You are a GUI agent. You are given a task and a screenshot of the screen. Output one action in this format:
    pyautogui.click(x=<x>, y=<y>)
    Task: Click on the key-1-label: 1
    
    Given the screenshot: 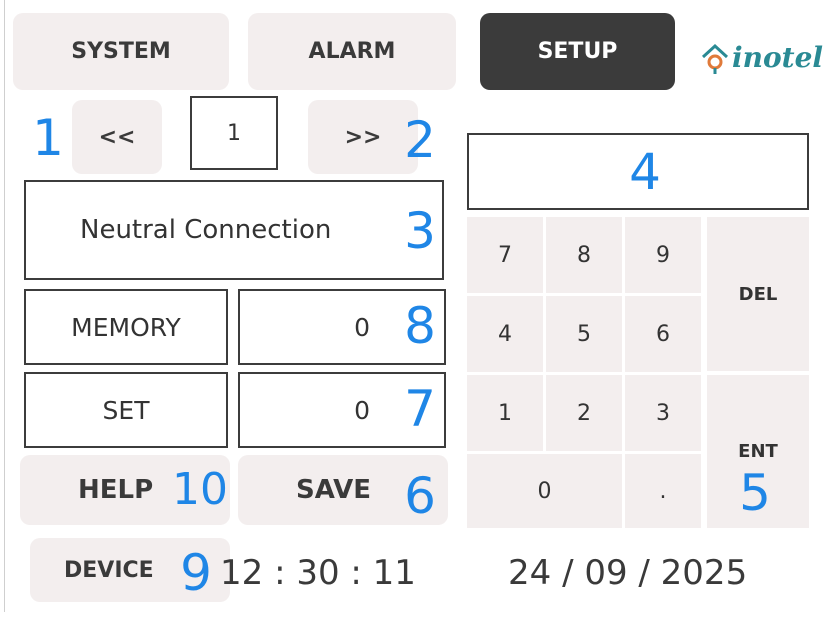 What is the action you would take?
    pyautogui.click(x=505, y=413)
    